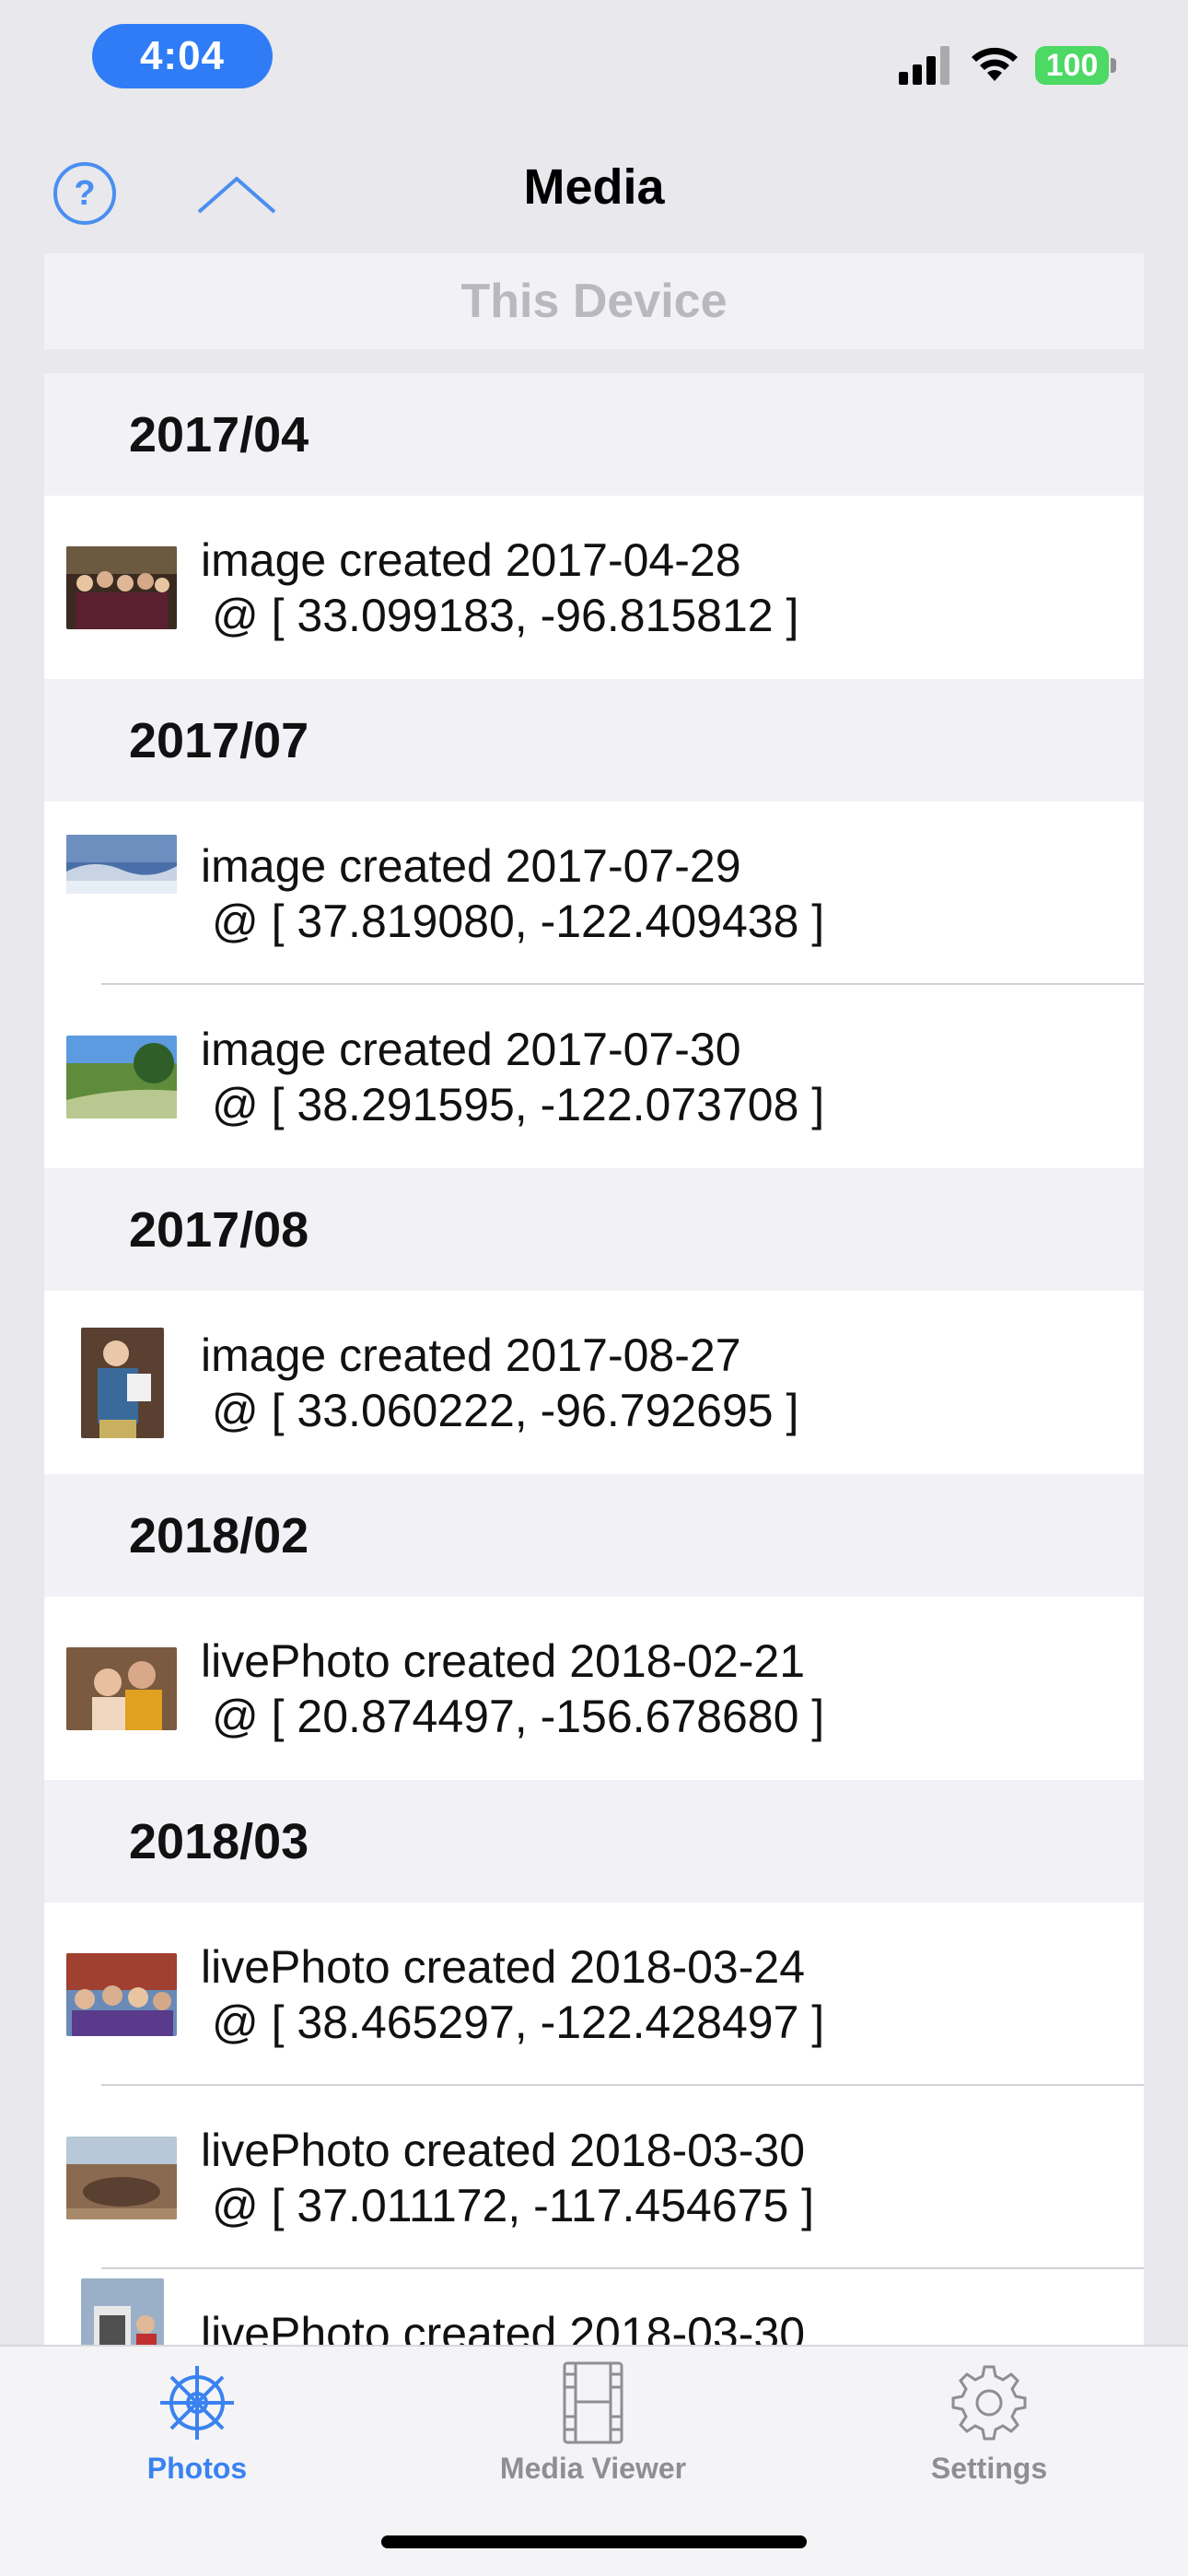 This screenshot has width=1188, height=2576. I want to click on tab-media-viewer: Media Viewer, so click(593, 2425).